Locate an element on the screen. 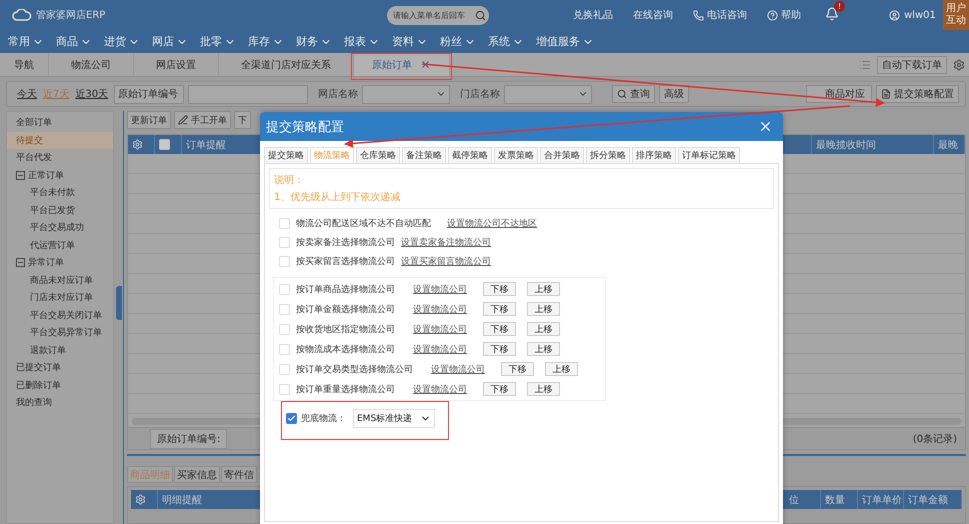 The image size is (969, 524). page-tab: 网店设置 is located at coordinates (176, 64).